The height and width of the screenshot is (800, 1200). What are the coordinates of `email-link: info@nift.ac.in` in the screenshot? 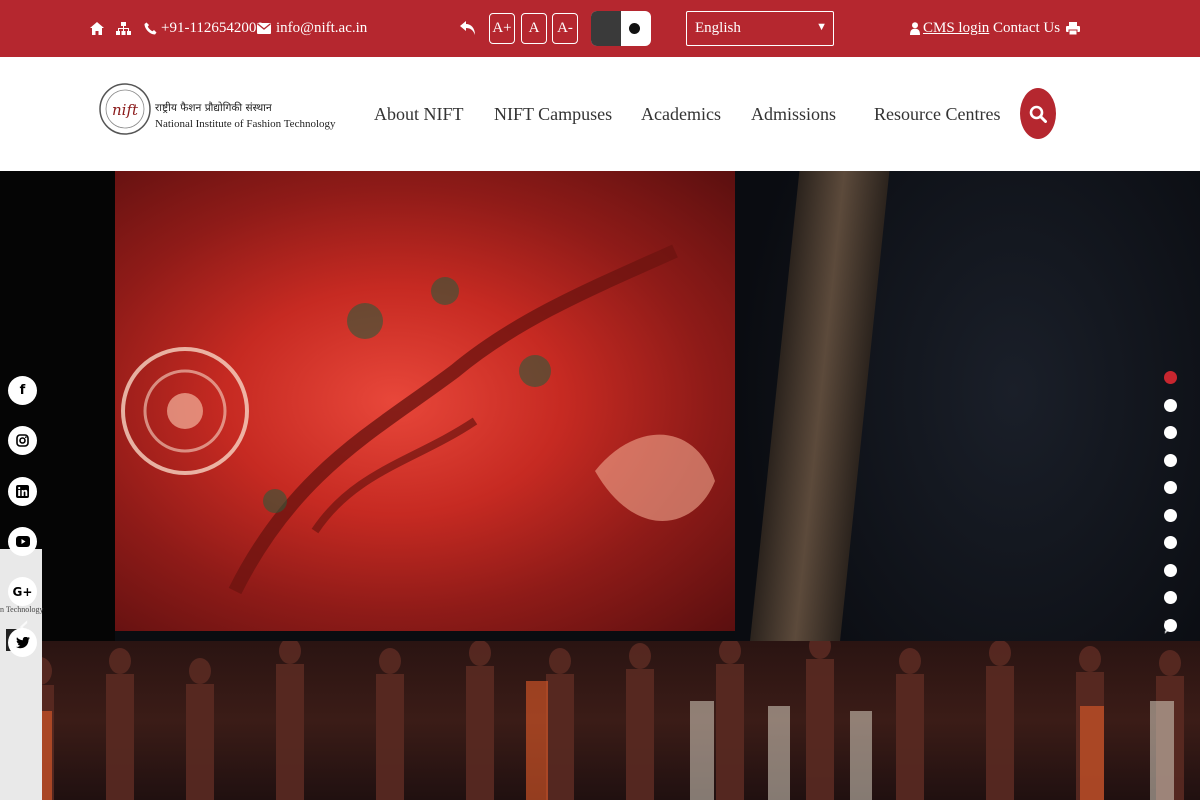 It's located at (312, 28).